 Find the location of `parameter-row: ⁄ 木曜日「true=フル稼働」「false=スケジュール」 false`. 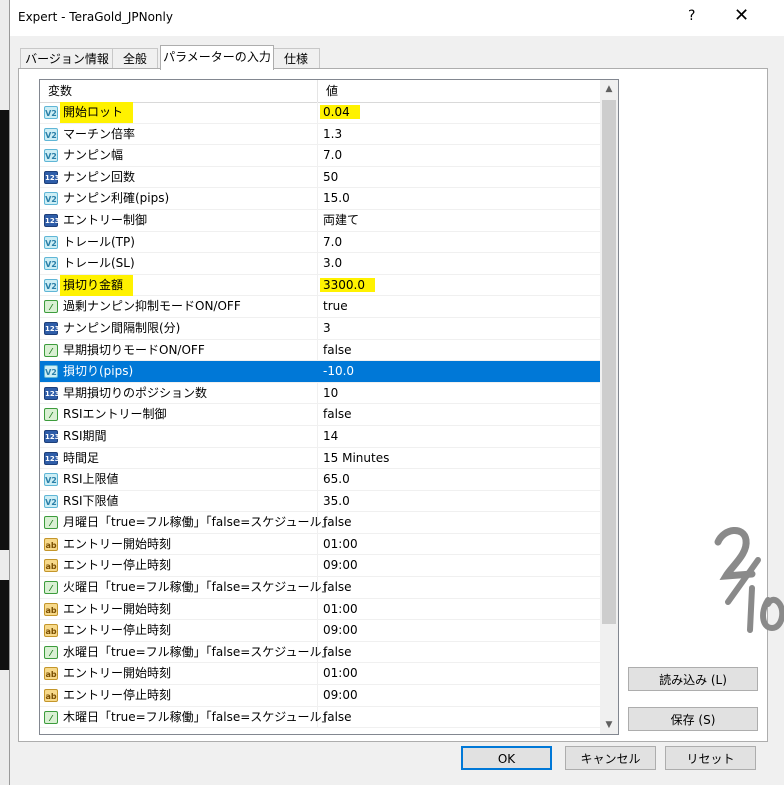

parameter-row: ⁄ 木曜日「true=フル稼働」「false=スケジュール」 false is located at coordinates (320, 717).